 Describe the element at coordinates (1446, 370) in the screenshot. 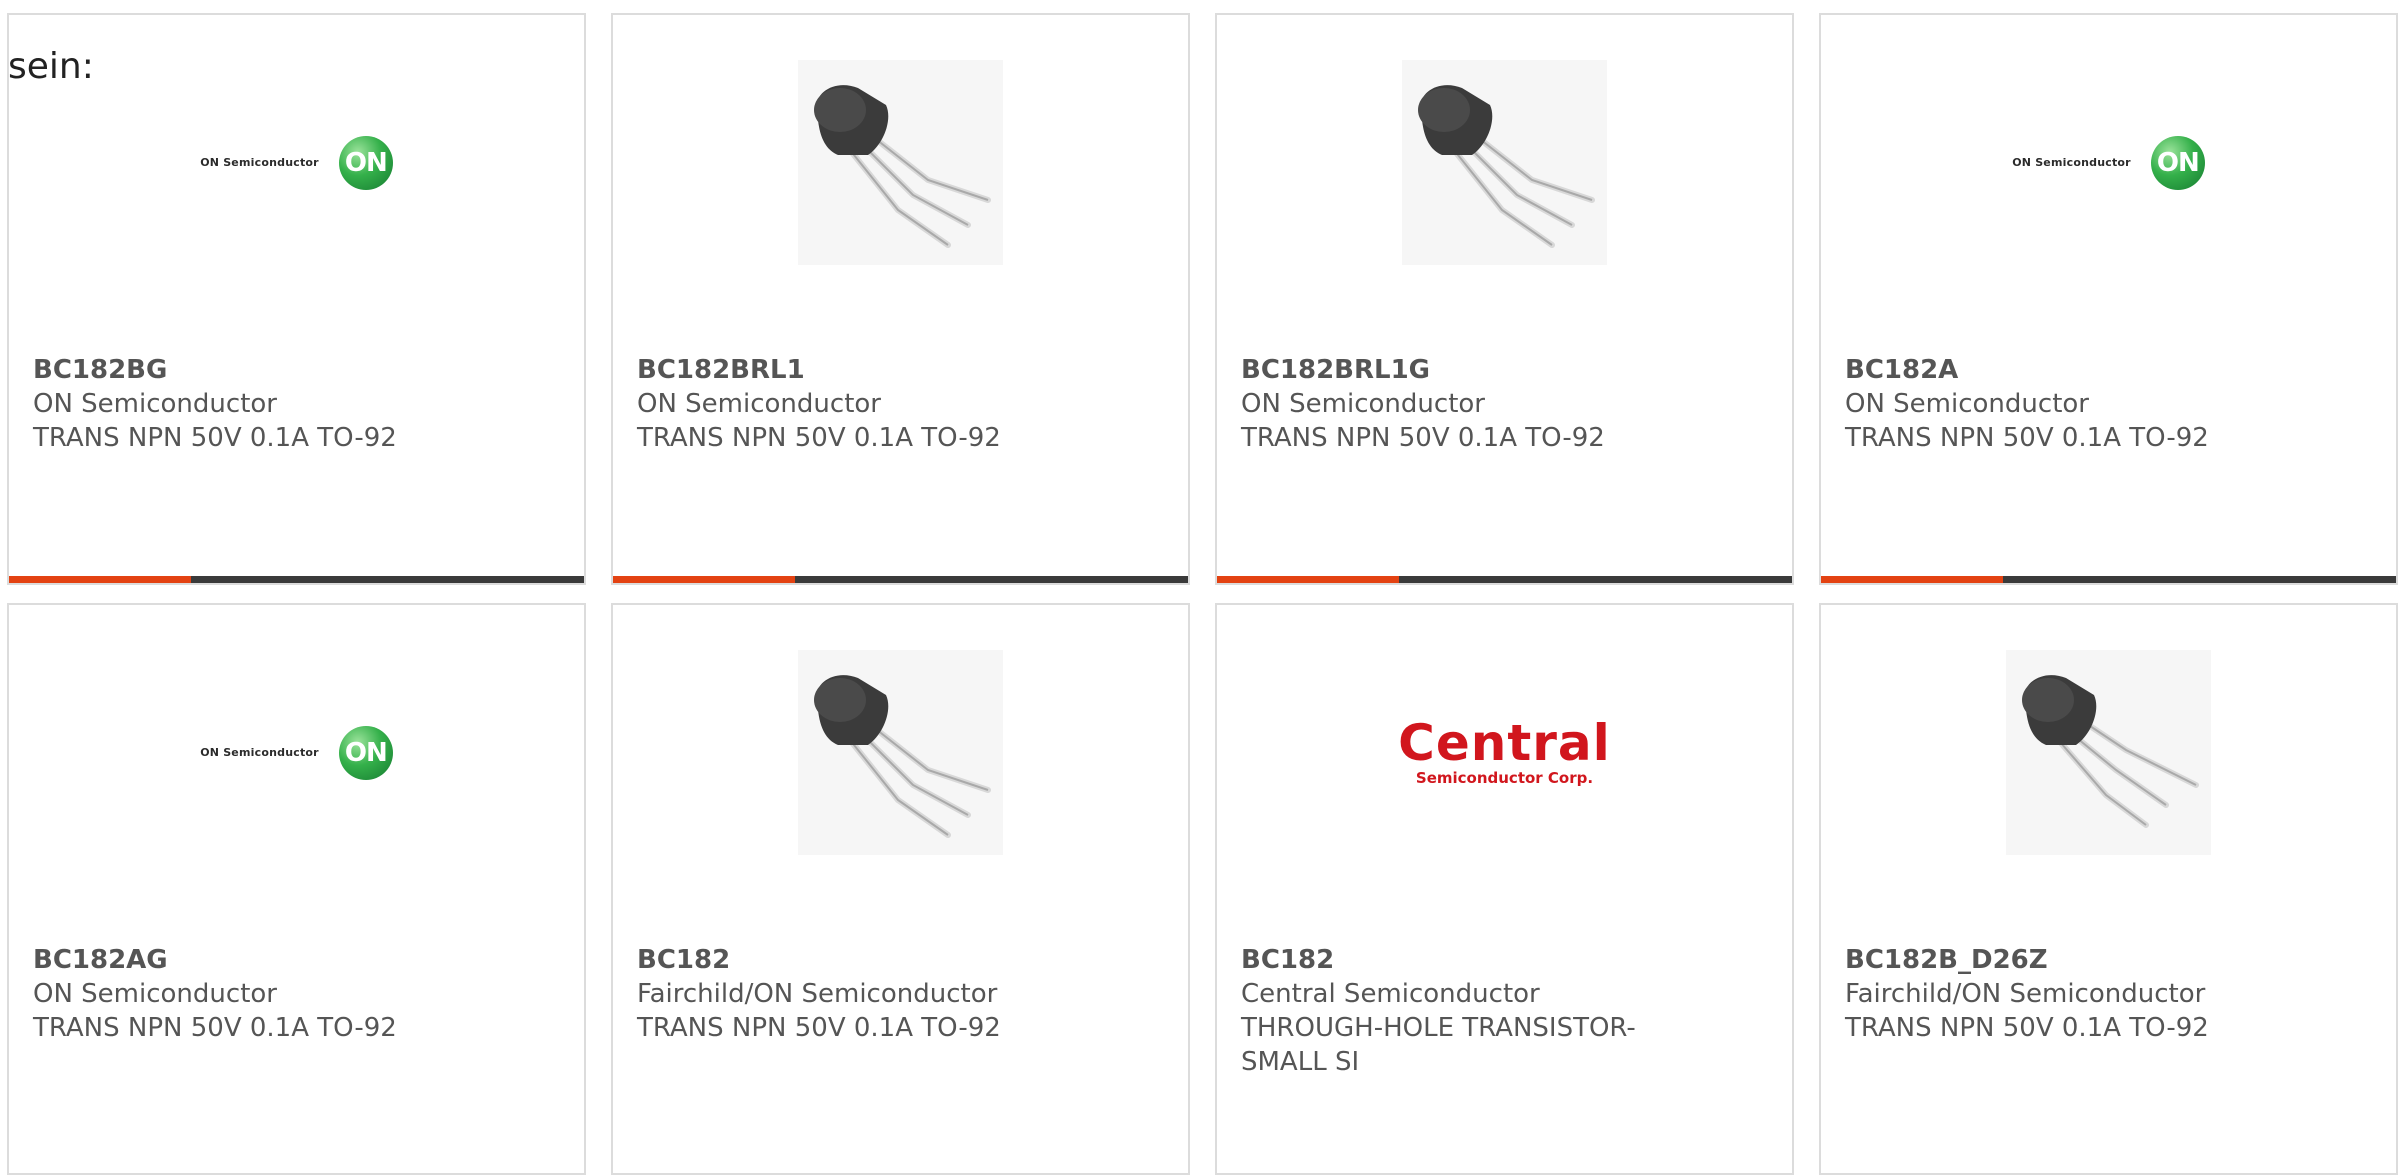

I see `part-number: BC182BRL1G` at that location.